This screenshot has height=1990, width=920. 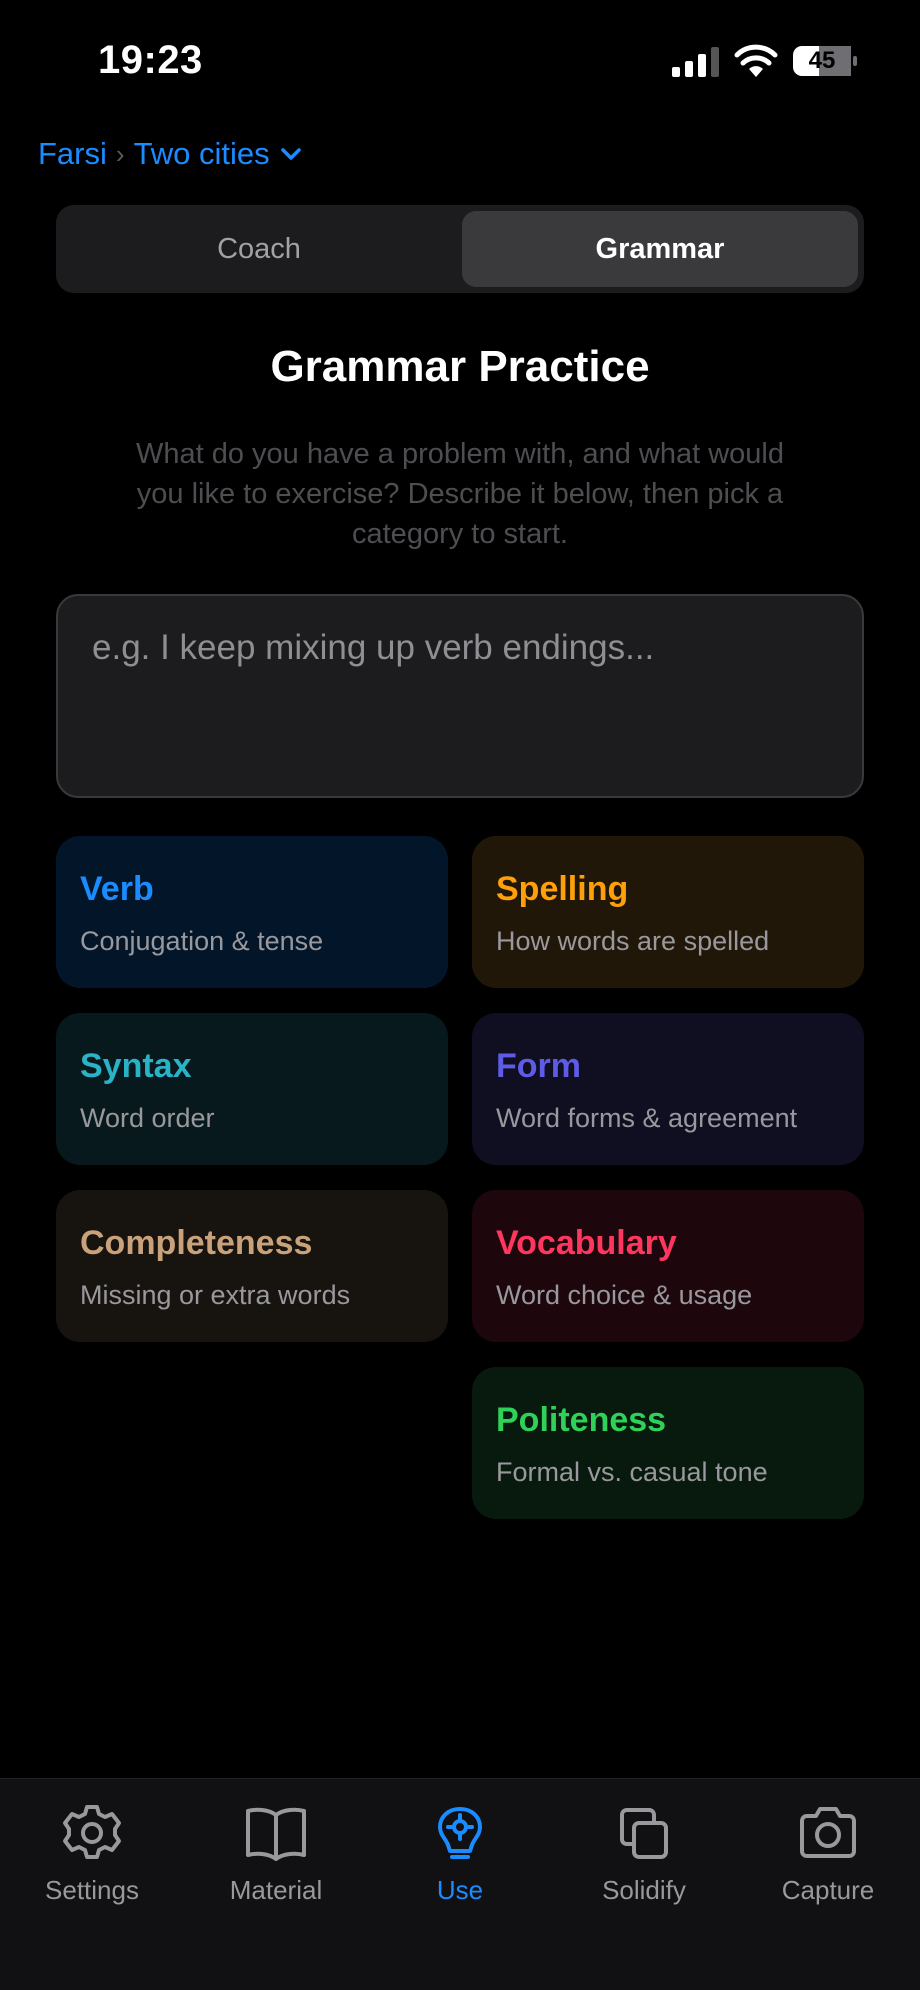 What do you see at coordinates (136, 1066) in the screenshot?
I see `category-title: Syntax` at bounding box center [136, 1066].